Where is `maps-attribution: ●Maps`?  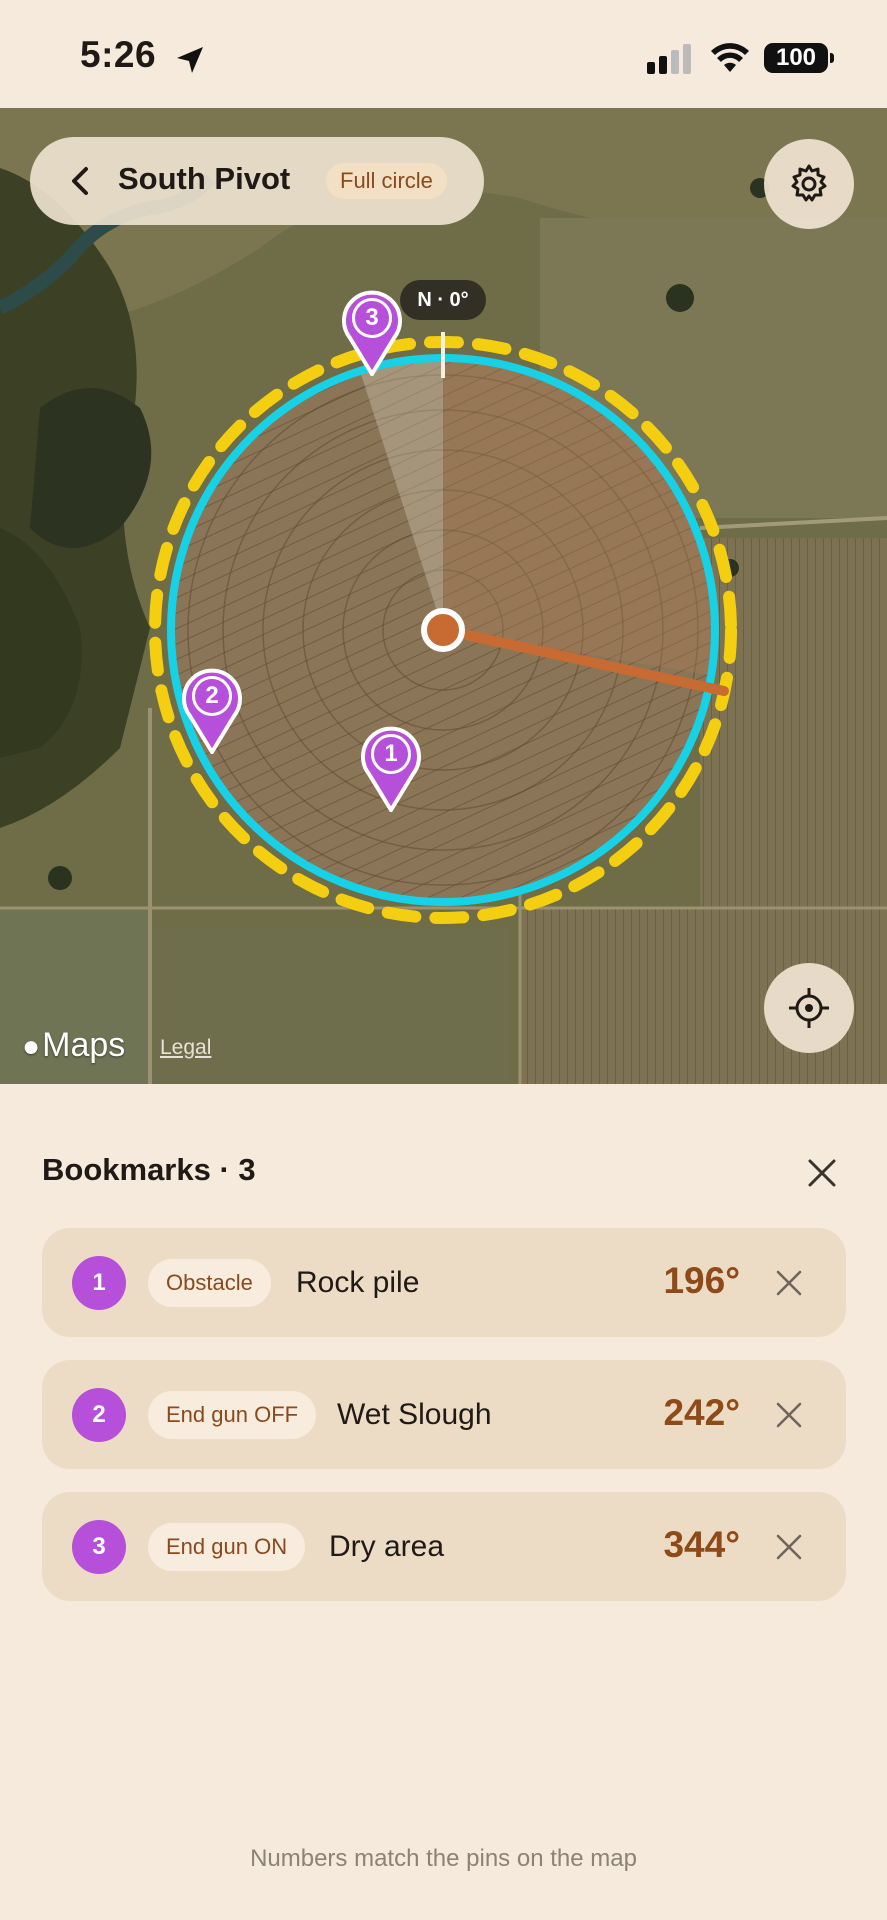
maps-attribution: ●Maps is located at coordinates (73, 1045).